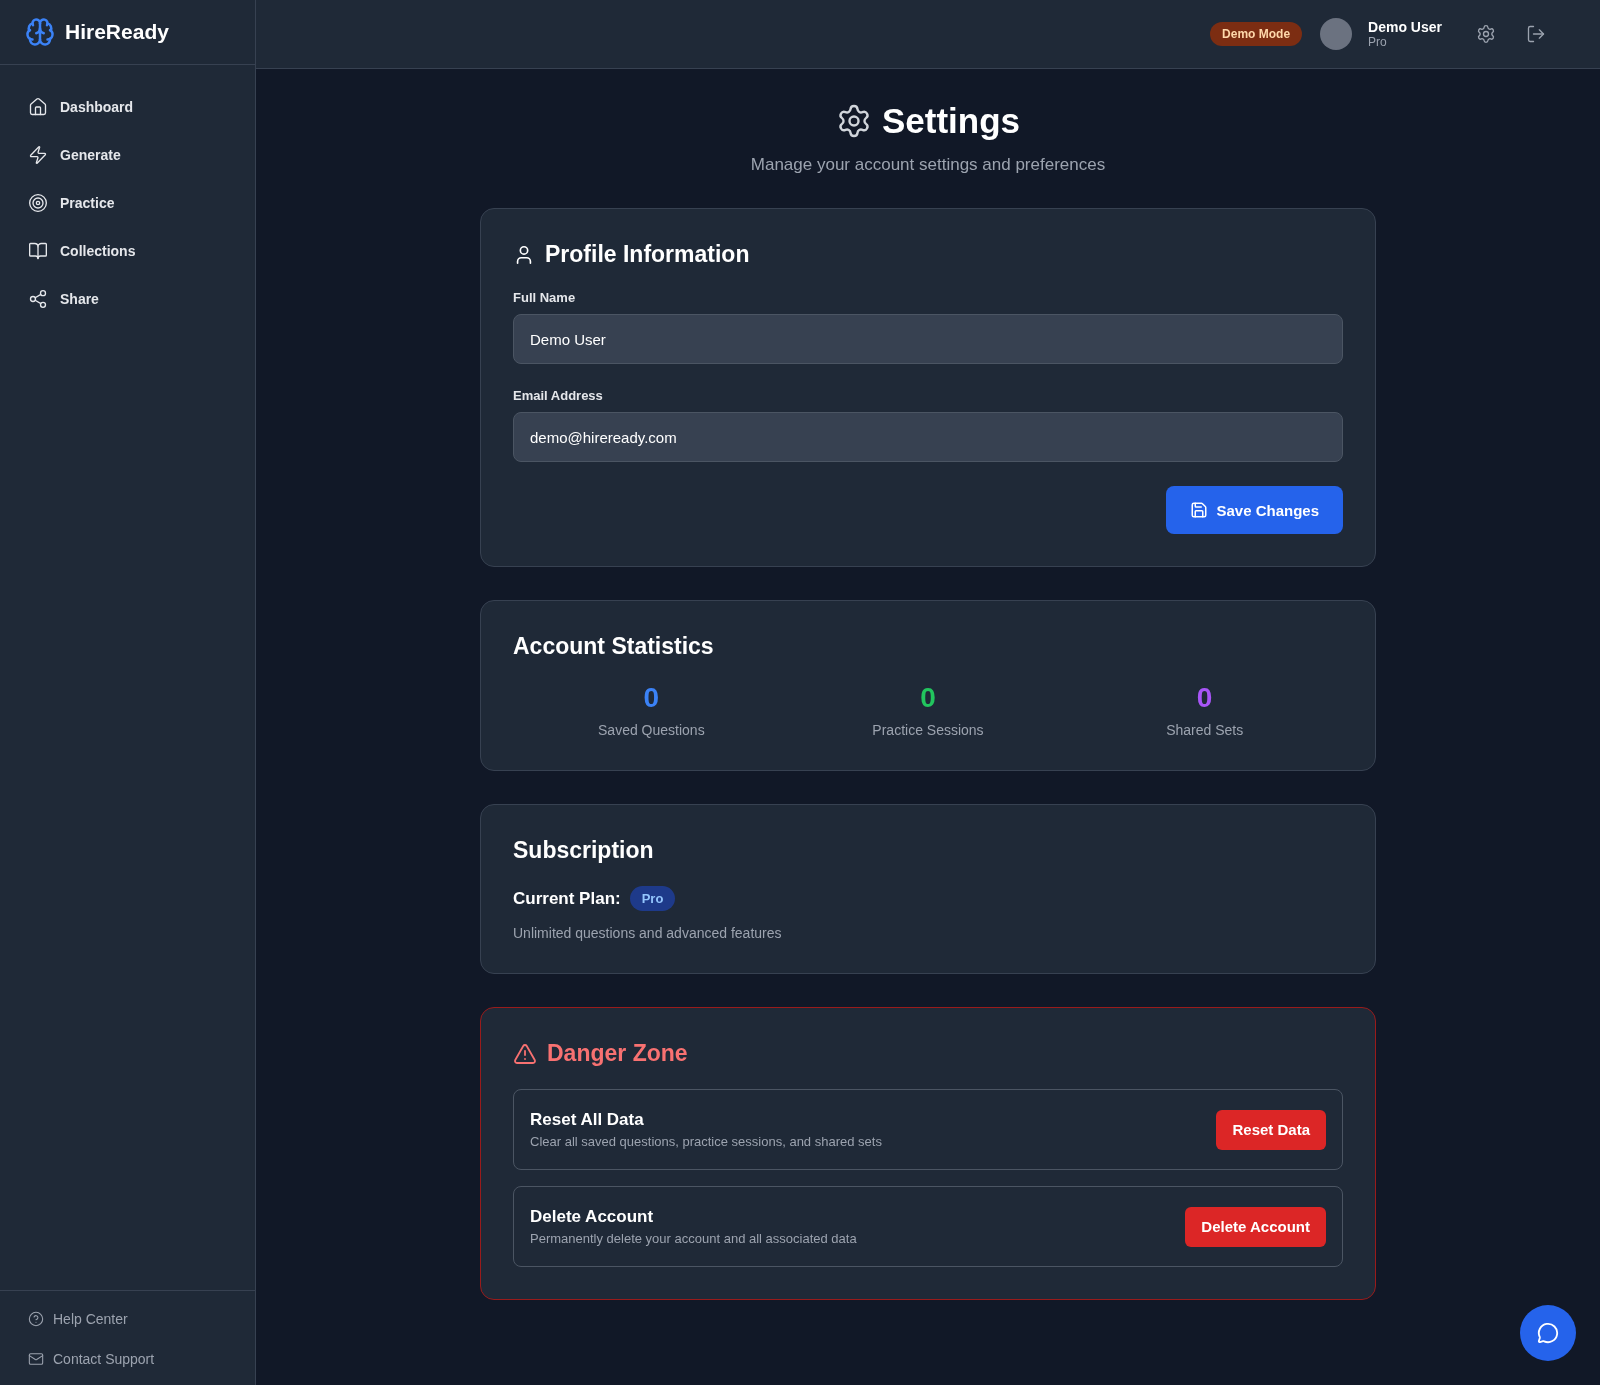 The width and height of the screenshot is (1600, 1385). Describe the element at coordinates (693, 1238) in the screenshot. I see `action-description: Permanently delete your account and all associated data` at that location.